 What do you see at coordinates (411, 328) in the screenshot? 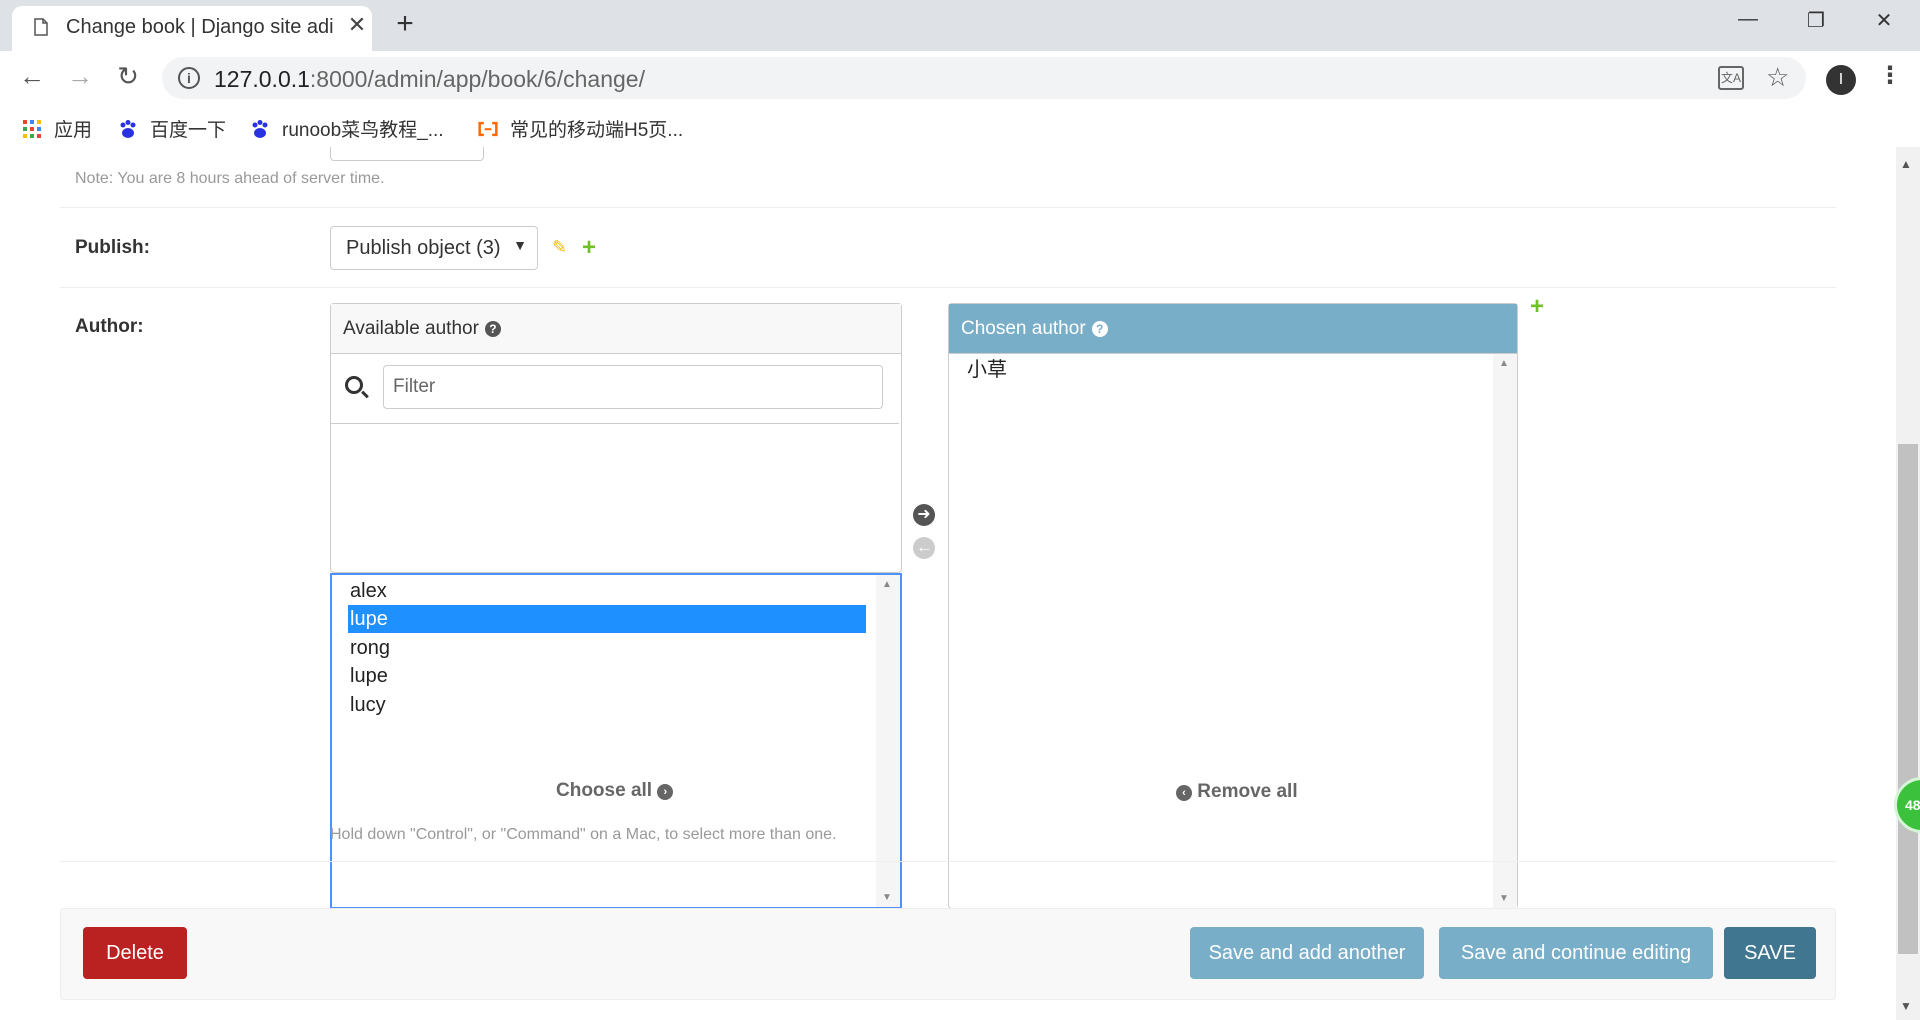
I see `available-author-title: Available author` at bounding box center [411, 328].